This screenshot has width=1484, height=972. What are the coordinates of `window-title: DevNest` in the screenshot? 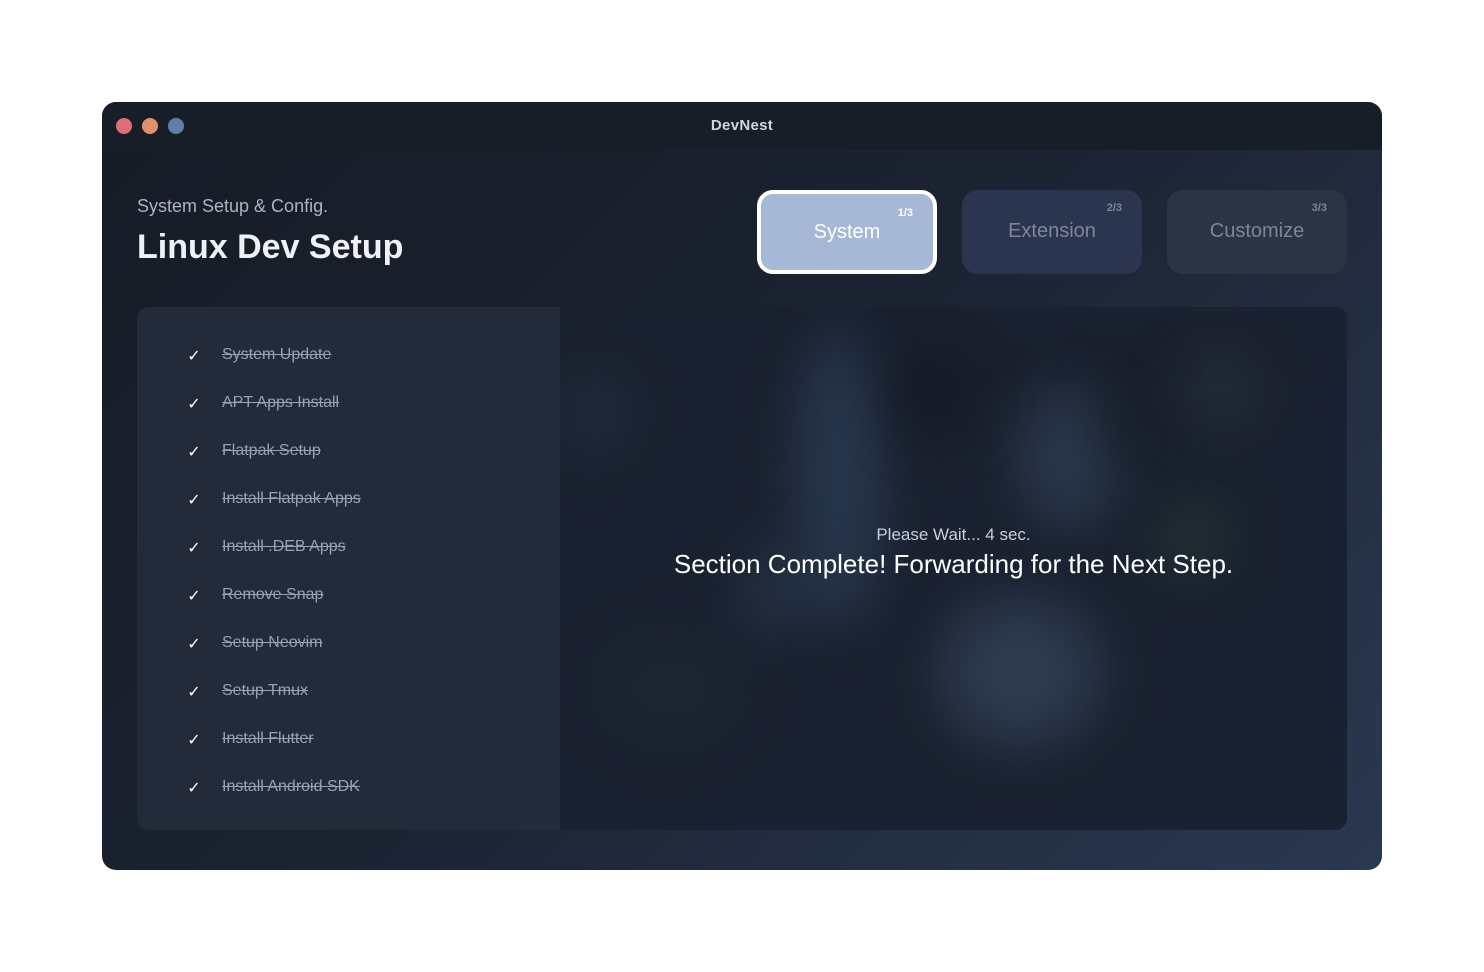 It's located at (742, 125).